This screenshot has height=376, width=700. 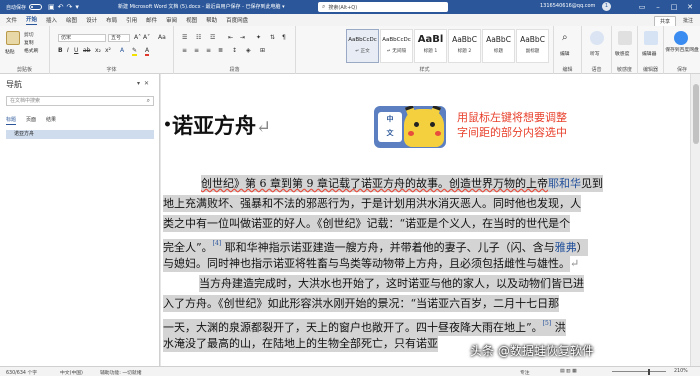 I want to click on grow-shrink-font-icon: A˄ A˅, so click(x=142, y=37).